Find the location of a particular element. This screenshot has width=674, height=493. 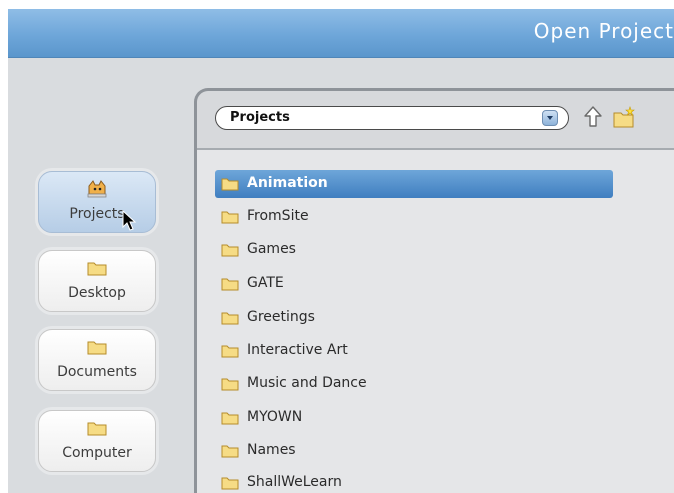

file-item-label: Games is located at coordinates (271, 249).